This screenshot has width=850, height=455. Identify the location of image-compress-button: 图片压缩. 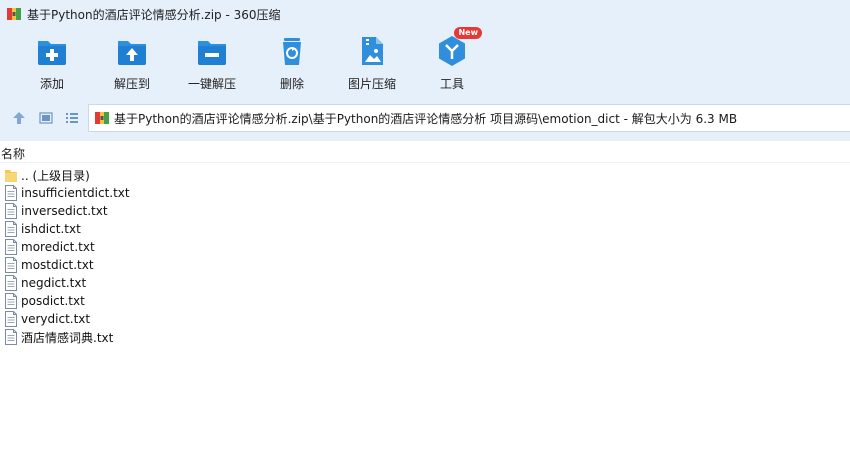
(372, 64).